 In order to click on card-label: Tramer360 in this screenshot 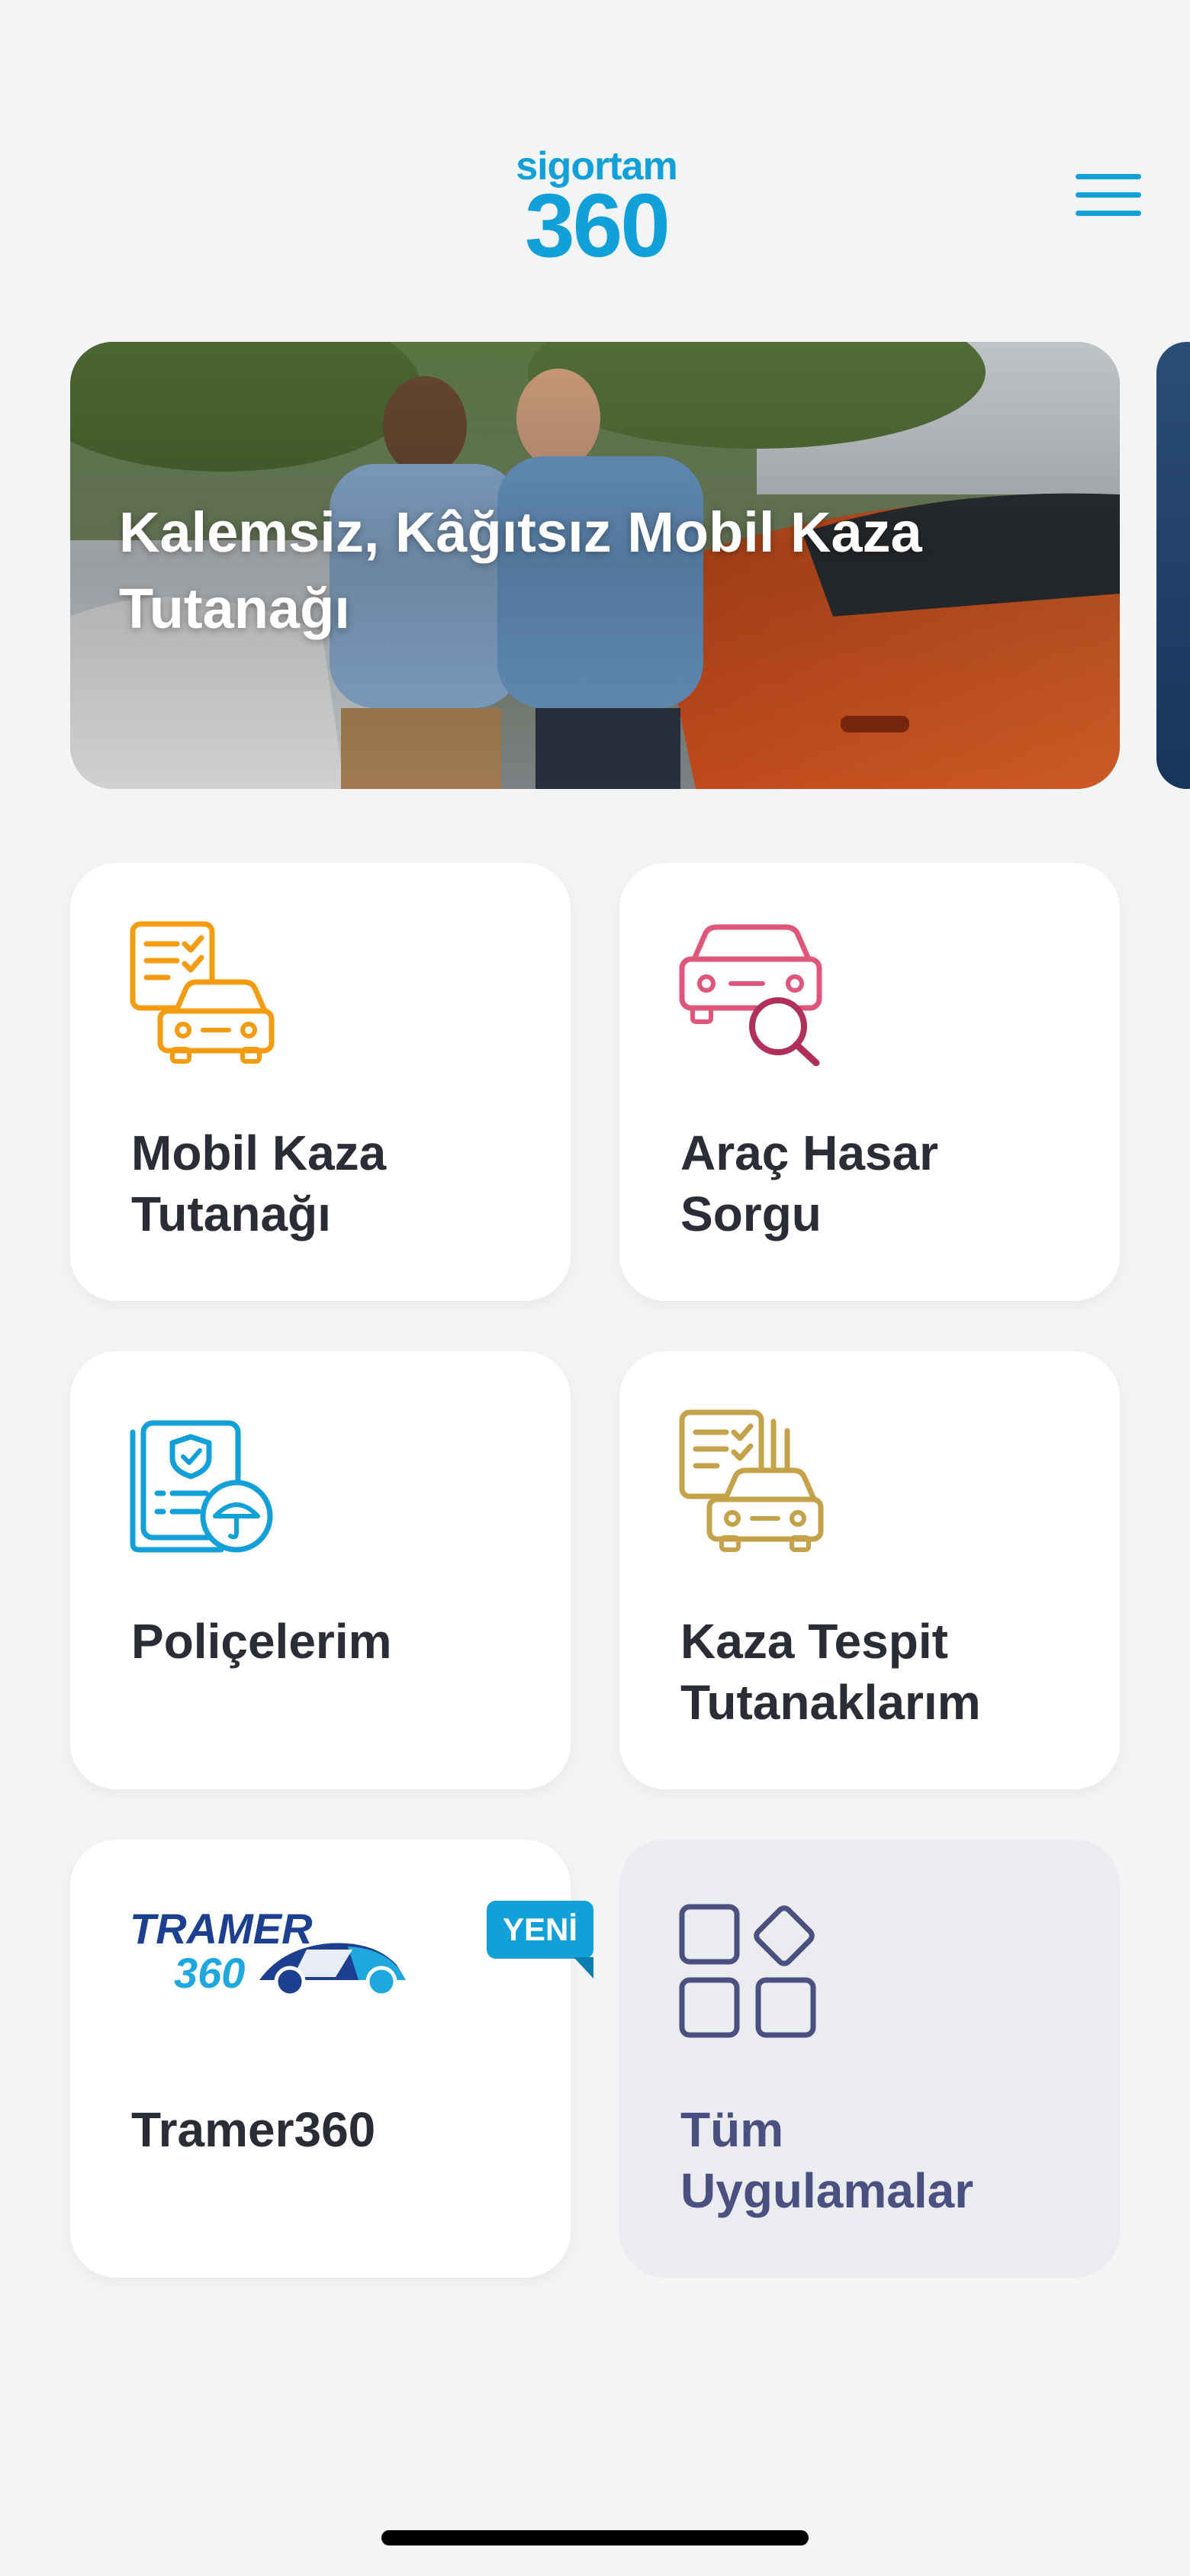, I will do `click(253, 2129)`.